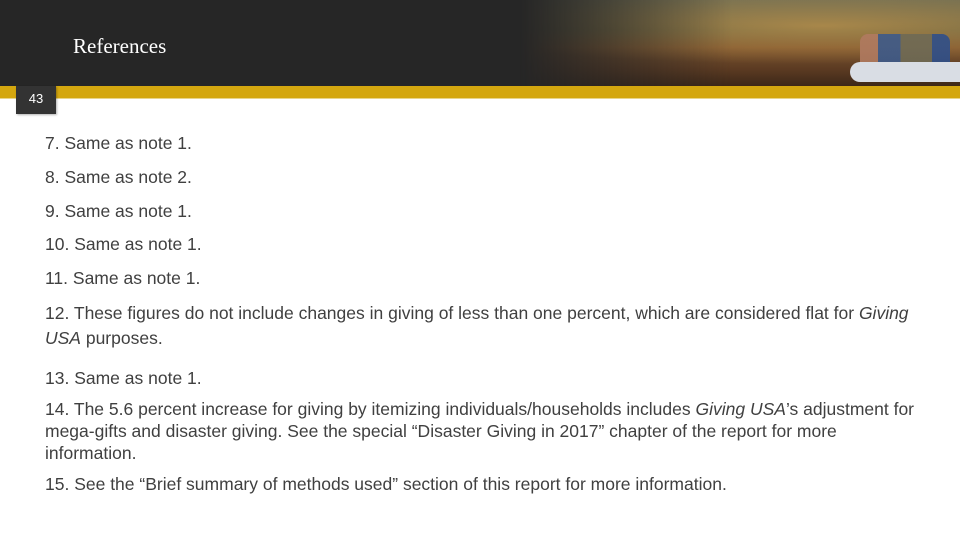 This screenshot has height=540, width=960. I want to click on note-7: 7. Same as note 1., so click(118, 143).